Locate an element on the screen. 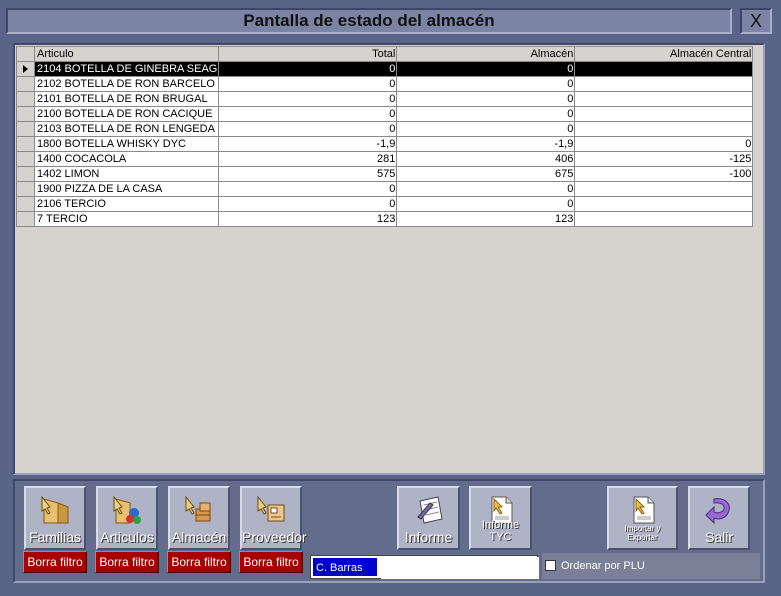  importar-exportar-label: Importar y Exportar is located at coordinates (642, 533).